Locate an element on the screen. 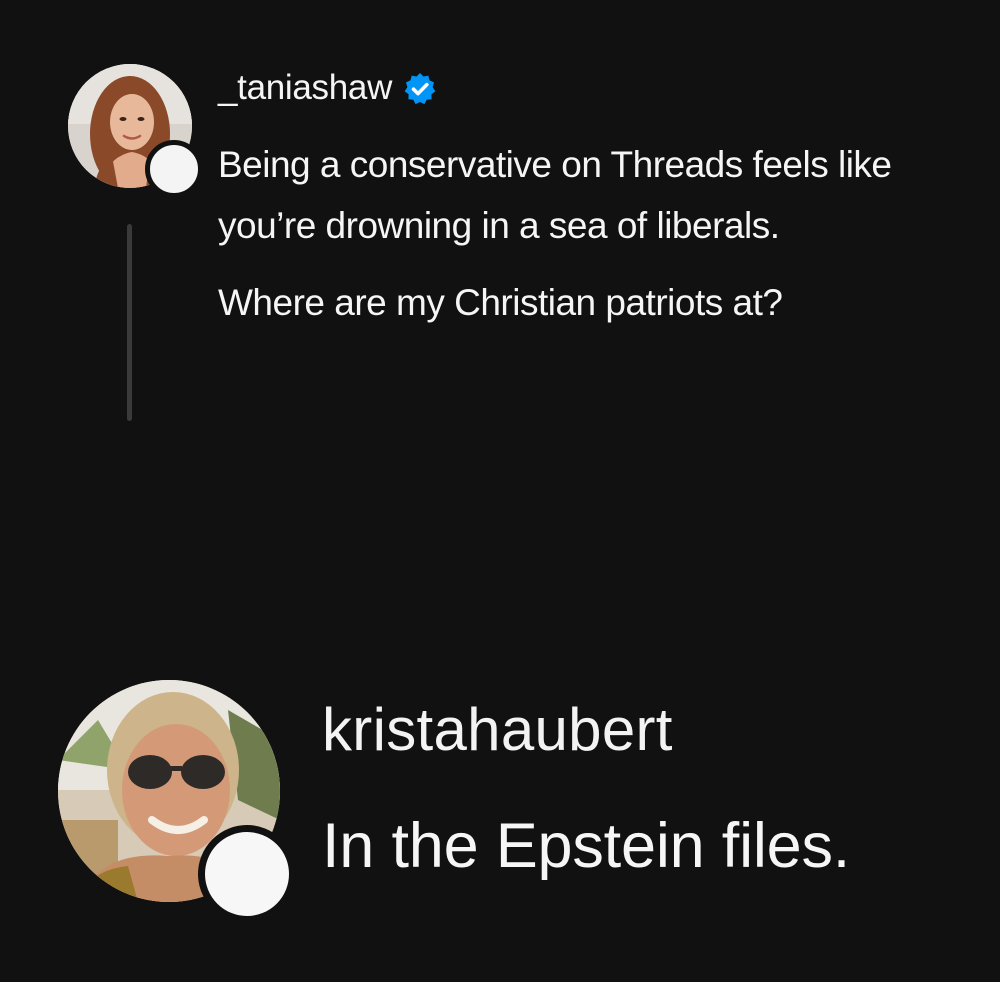 The width and height of the screenshot is (1000, 982). verified-badge-icon is located at coordinates (420, 89).